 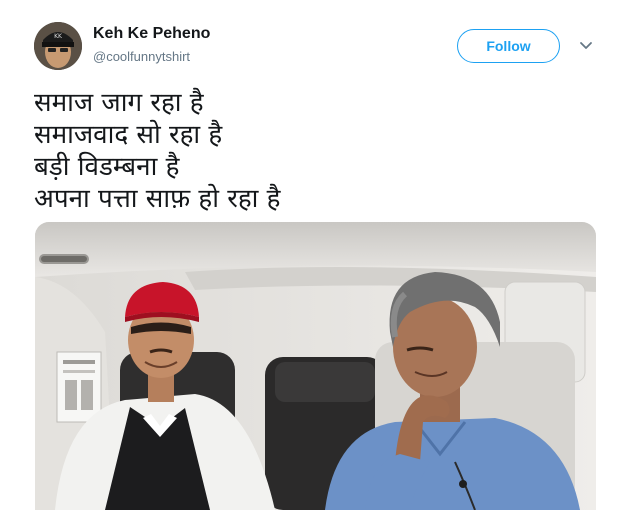 What do you see at coordinates (151, 34) in the screenshot?
I see `author-name: Keh Ke Peheno` at bounding box center [151, 34].